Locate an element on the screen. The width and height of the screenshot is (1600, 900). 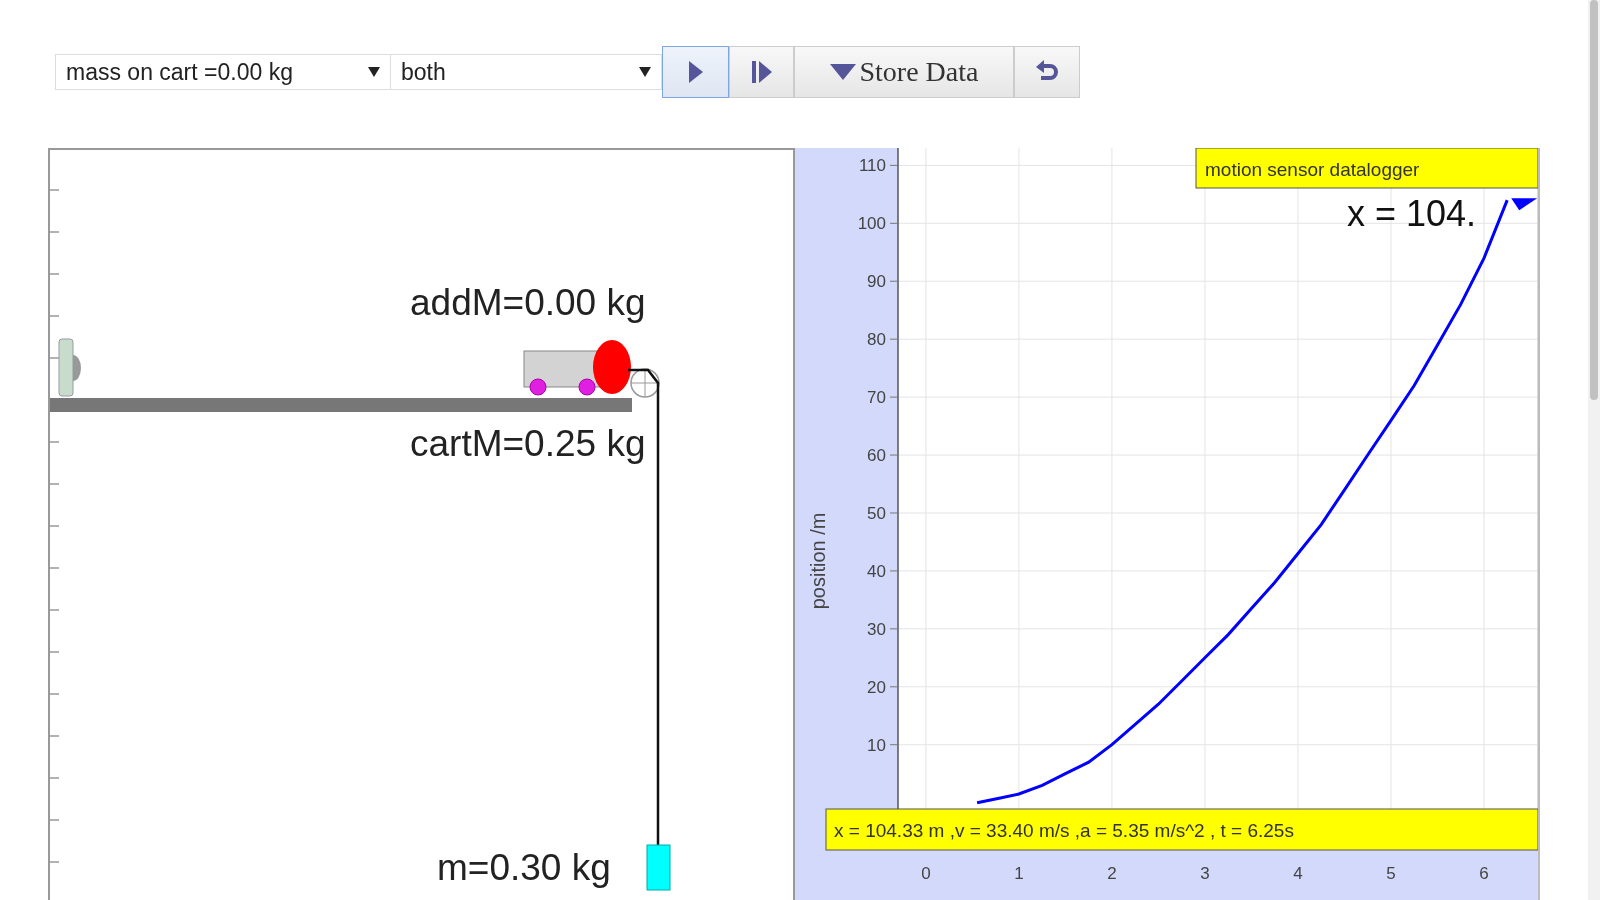
y-tick-label: 40 is located at coordinates (876, 571).